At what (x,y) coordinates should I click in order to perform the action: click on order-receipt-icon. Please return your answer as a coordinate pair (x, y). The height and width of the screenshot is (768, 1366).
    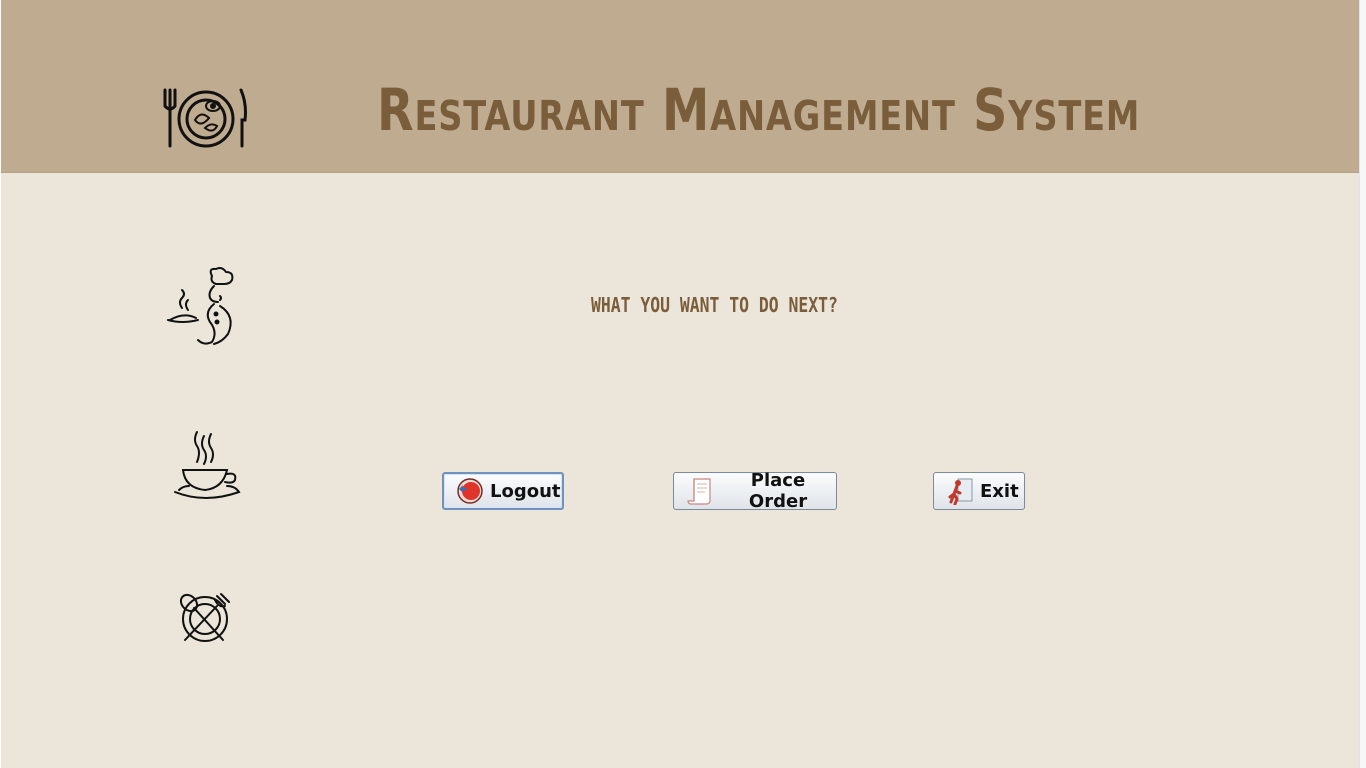
    Looking at the image, I should click on (699, 491).